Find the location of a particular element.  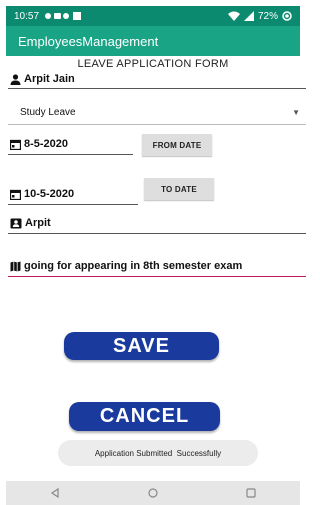

from-date-button: FROM DATE is located at coordinates (177, 145).